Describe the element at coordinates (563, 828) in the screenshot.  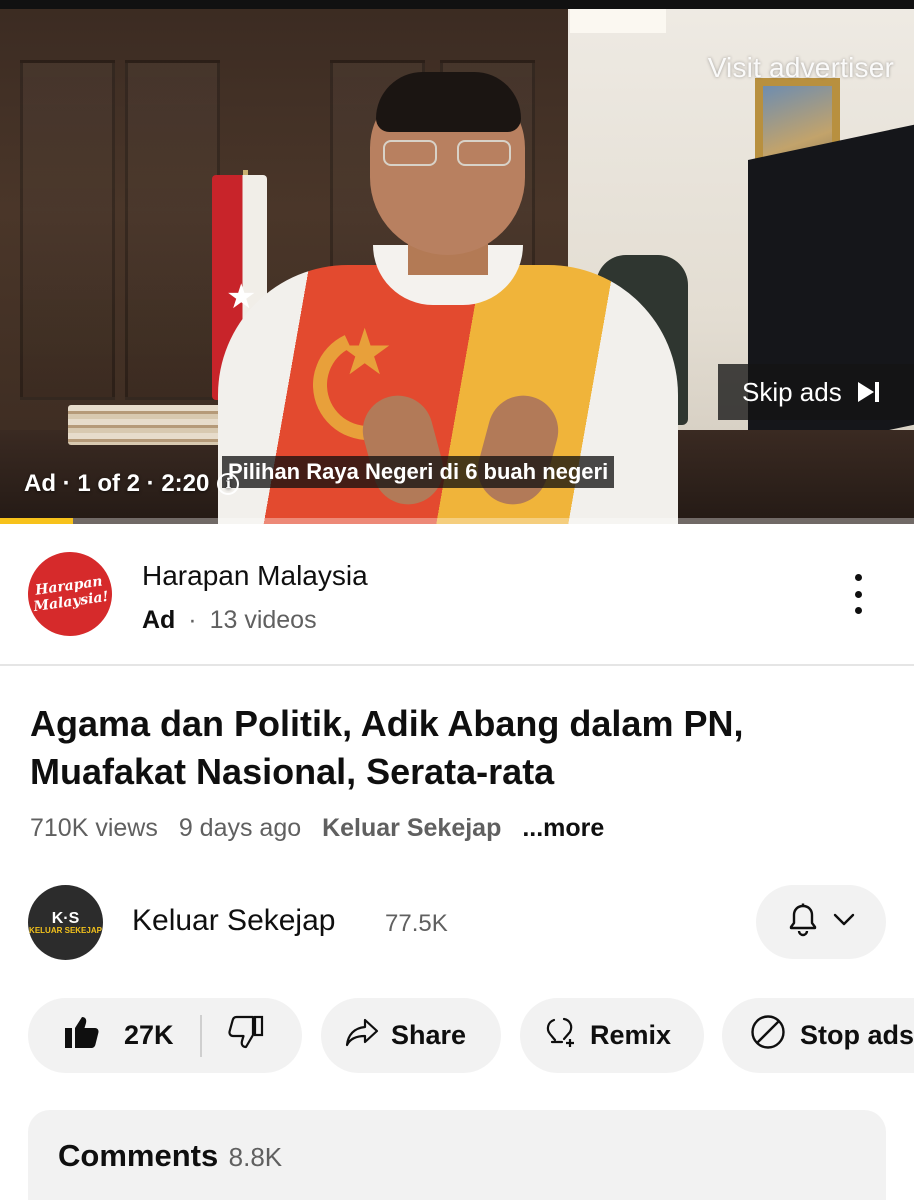
I see `more-link: ...more` at that location.